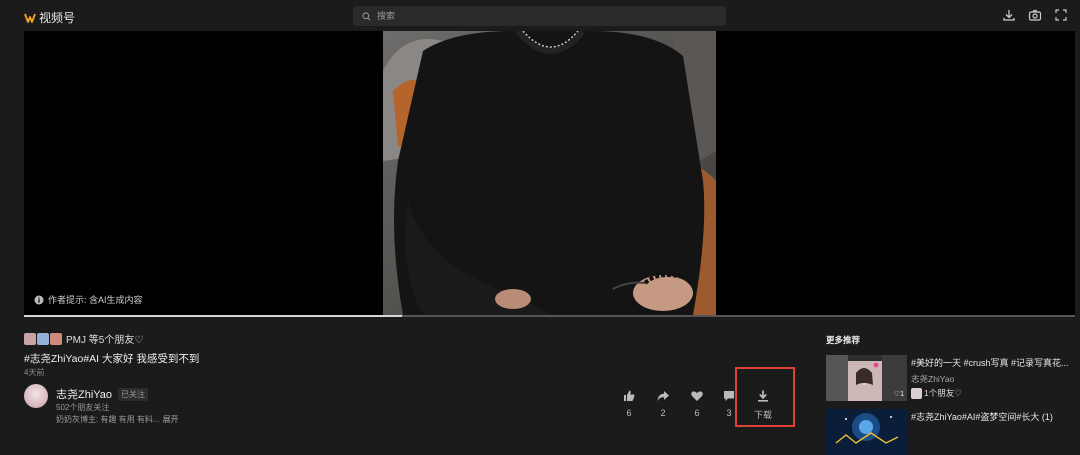 The height and width of the screenshot is (455, 1080). Describe the element at coordinates (898, 394) in the screenshot. I see `recommendation-likes: ♡1` at that location.